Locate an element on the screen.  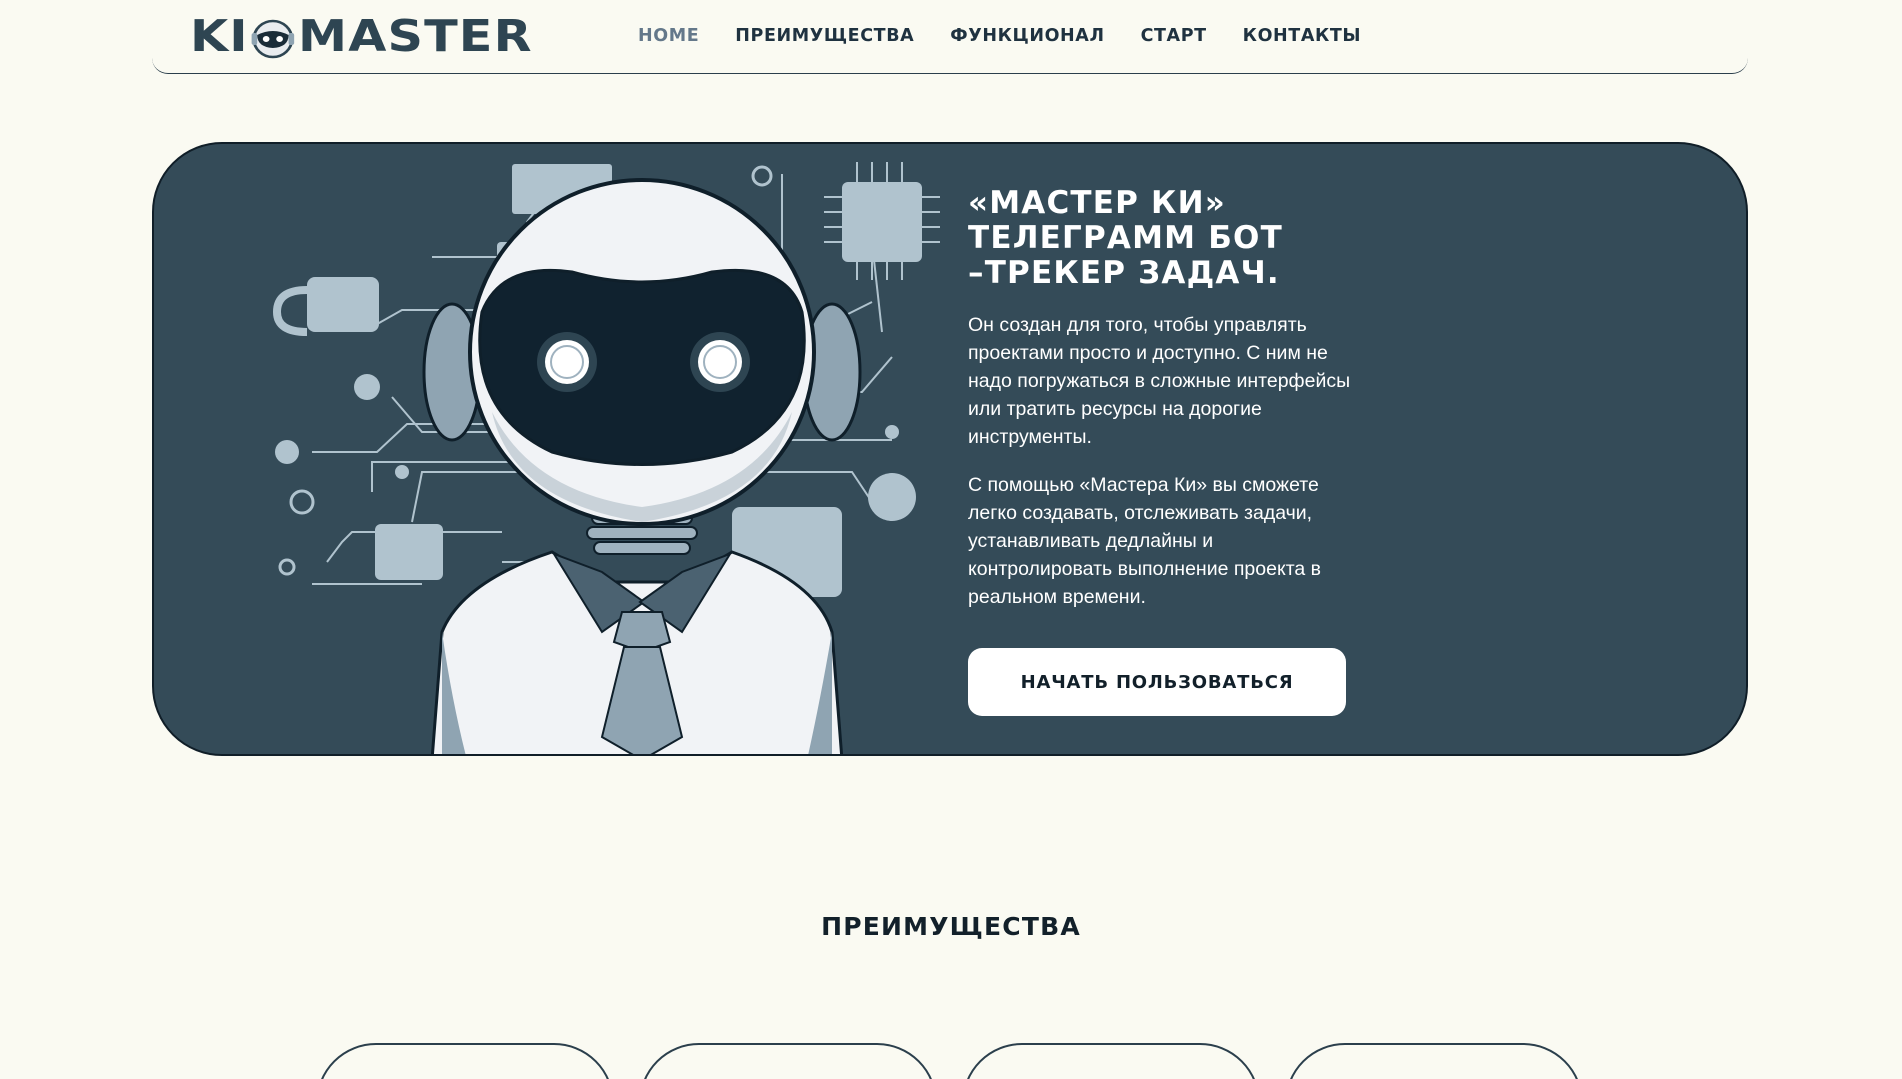
robot-head-icon is located at coordinates (273, 39).